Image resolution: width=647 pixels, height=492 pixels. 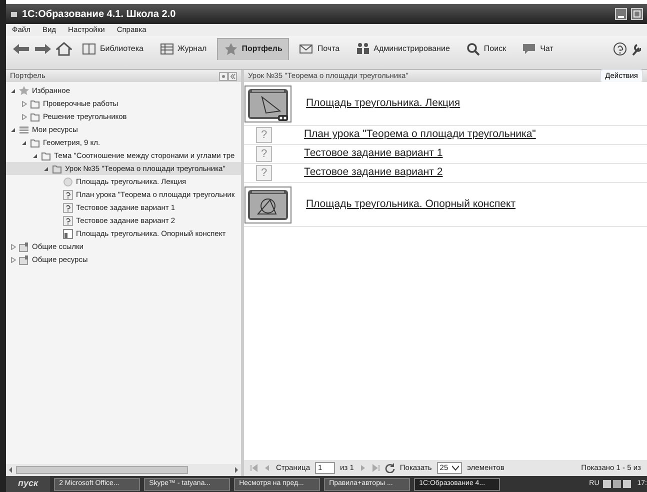 I want to click on grid-icon, so click(x=24, y=129).